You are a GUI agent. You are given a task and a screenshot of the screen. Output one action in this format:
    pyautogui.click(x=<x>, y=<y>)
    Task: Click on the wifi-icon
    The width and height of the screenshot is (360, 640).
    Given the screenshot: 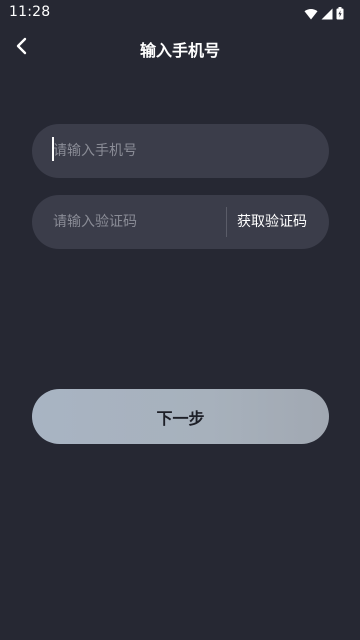 What is the action you would take?
    pyautogui.click(x=311, y=14)
    